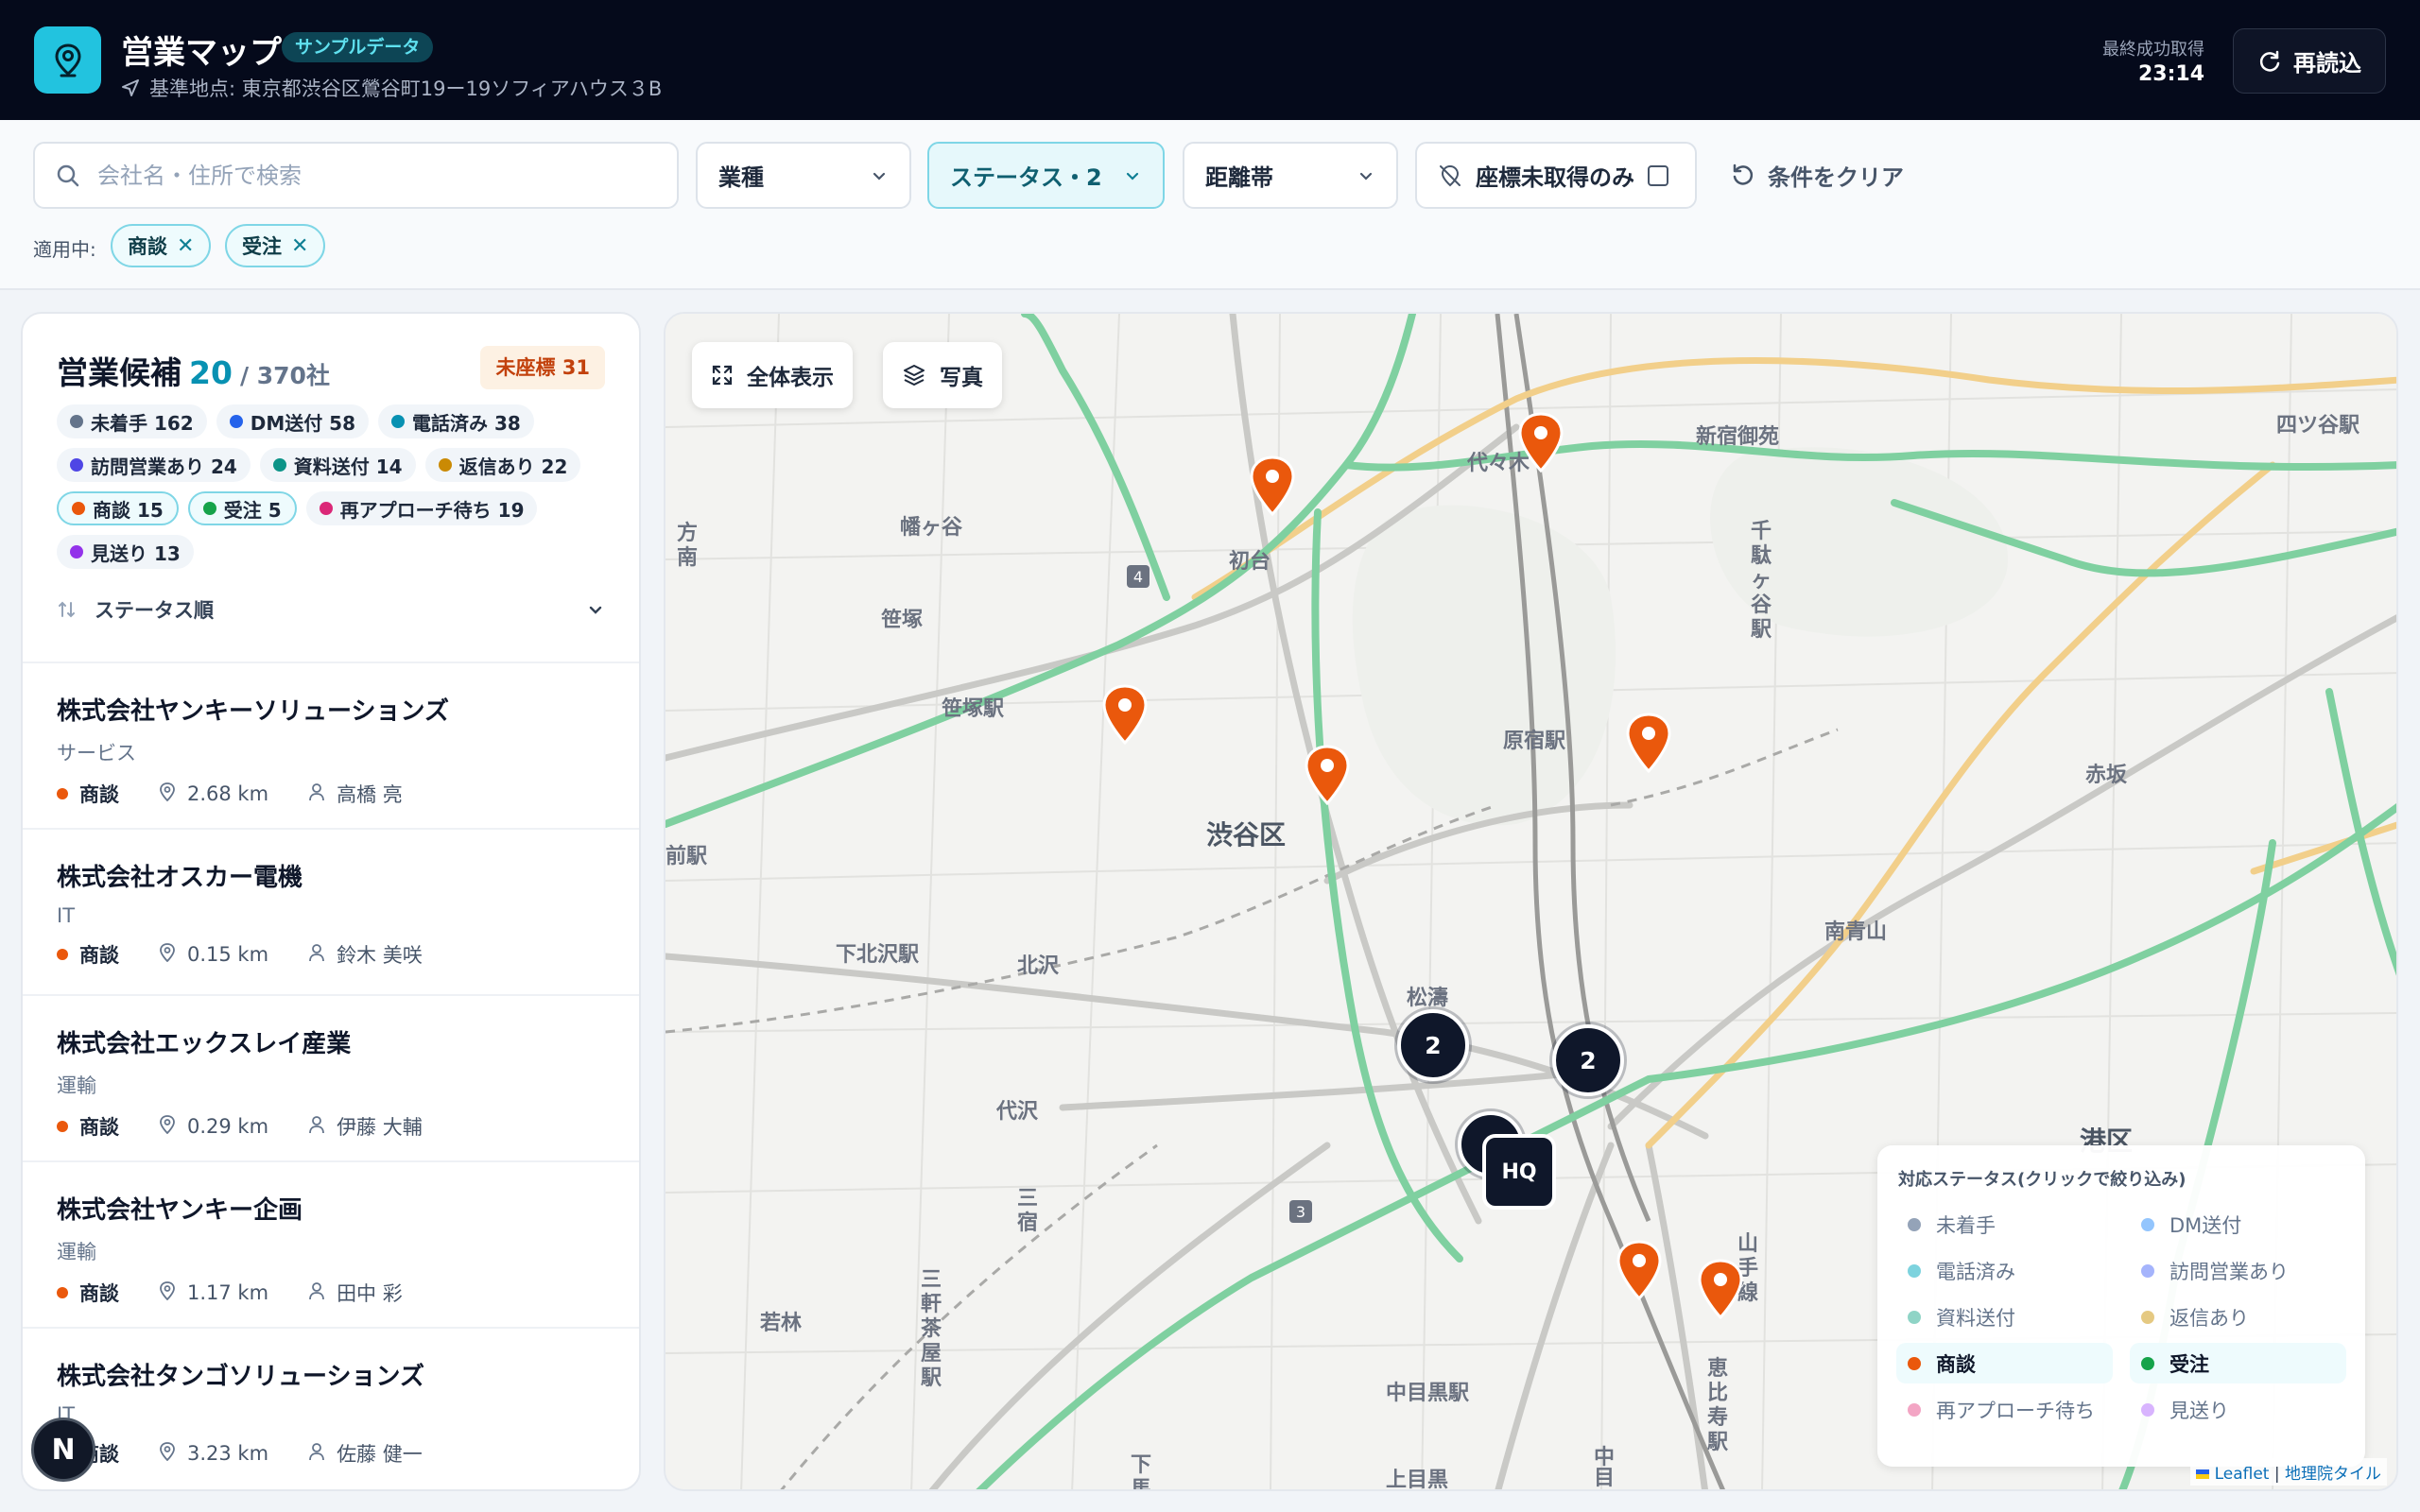 This screenshot has width=2420, height=1512. I want to click on place-label: 南青山, so click(1856, 932).